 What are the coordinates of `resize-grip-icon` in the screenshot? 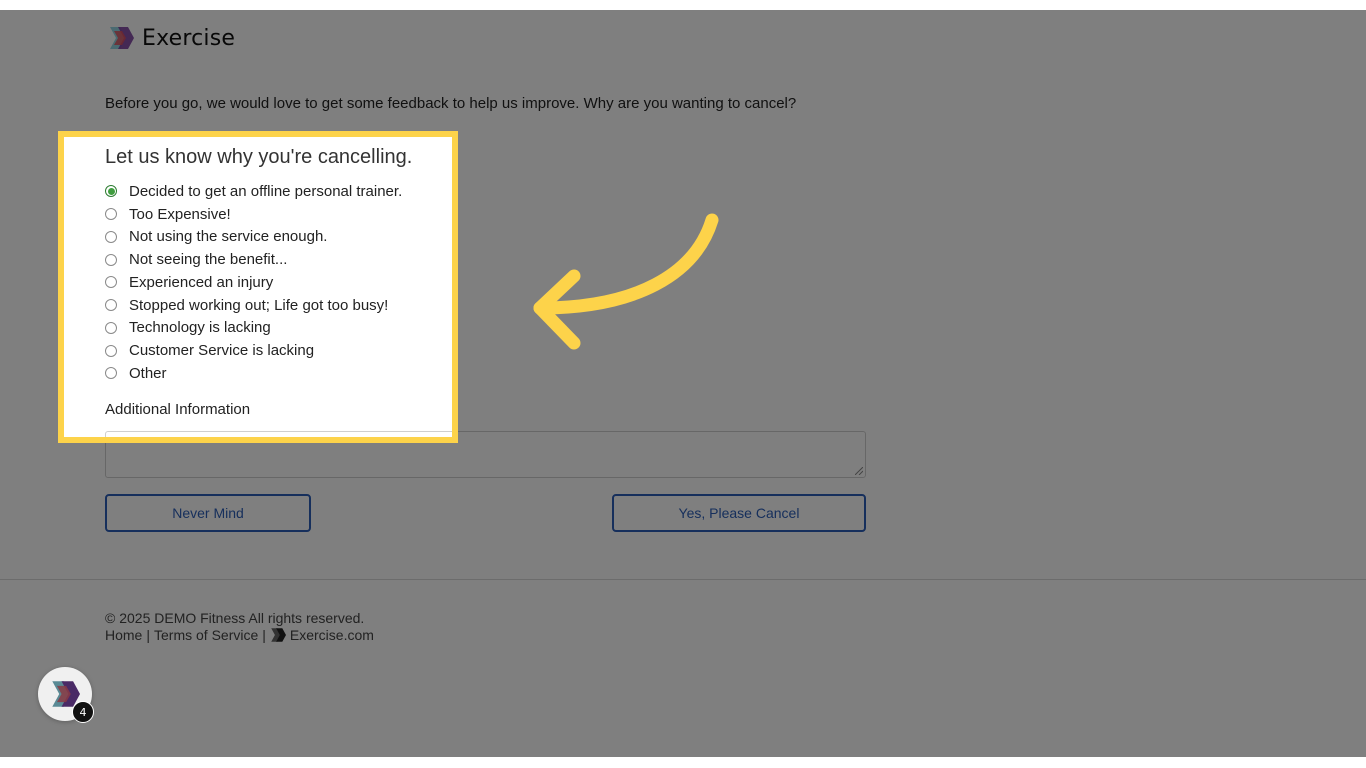 It's located at (859, 471).